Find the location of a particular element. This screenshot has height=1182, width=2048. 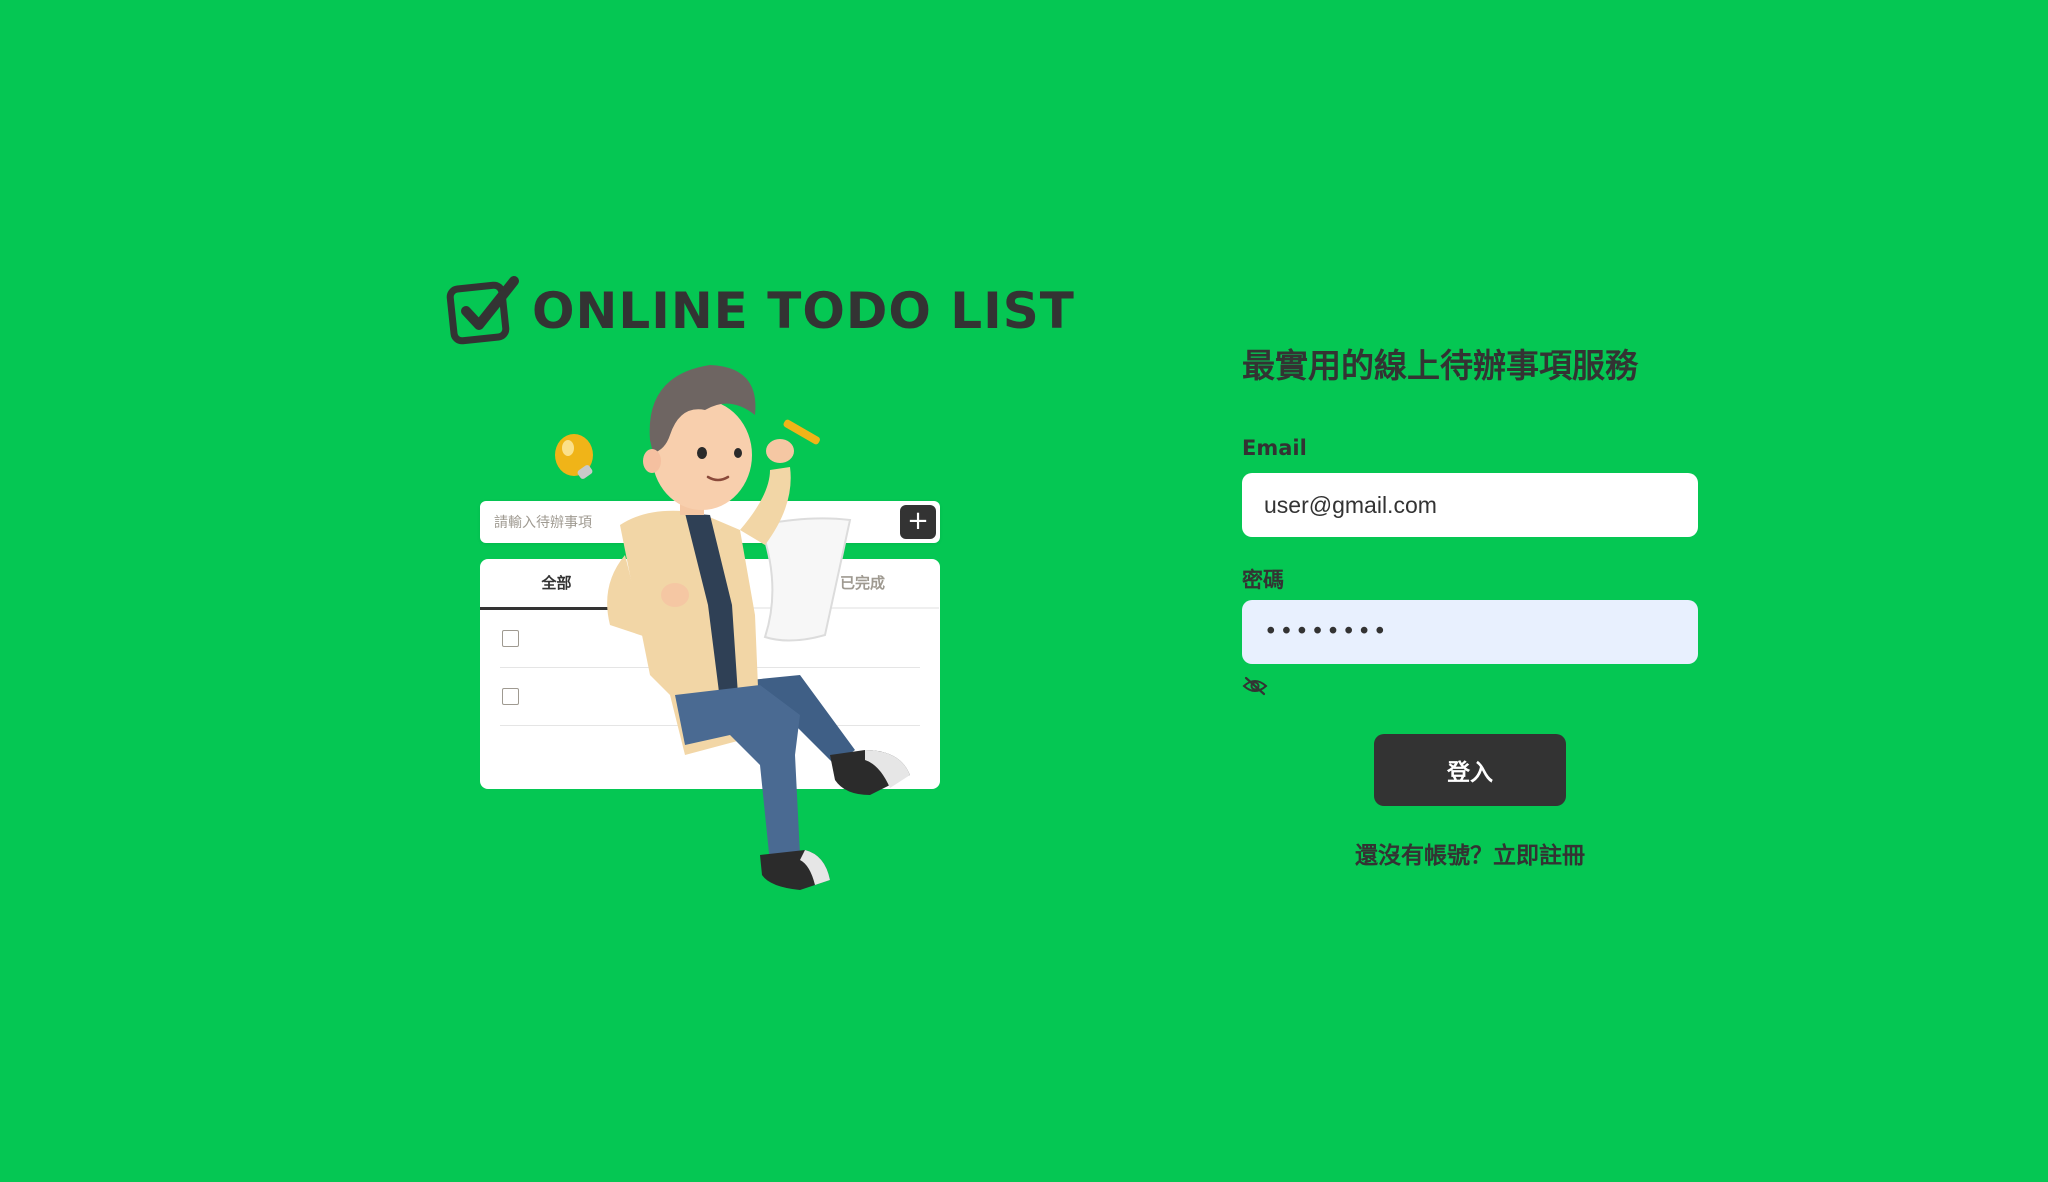

person-character-illustration is located at coordinates (732, 627).